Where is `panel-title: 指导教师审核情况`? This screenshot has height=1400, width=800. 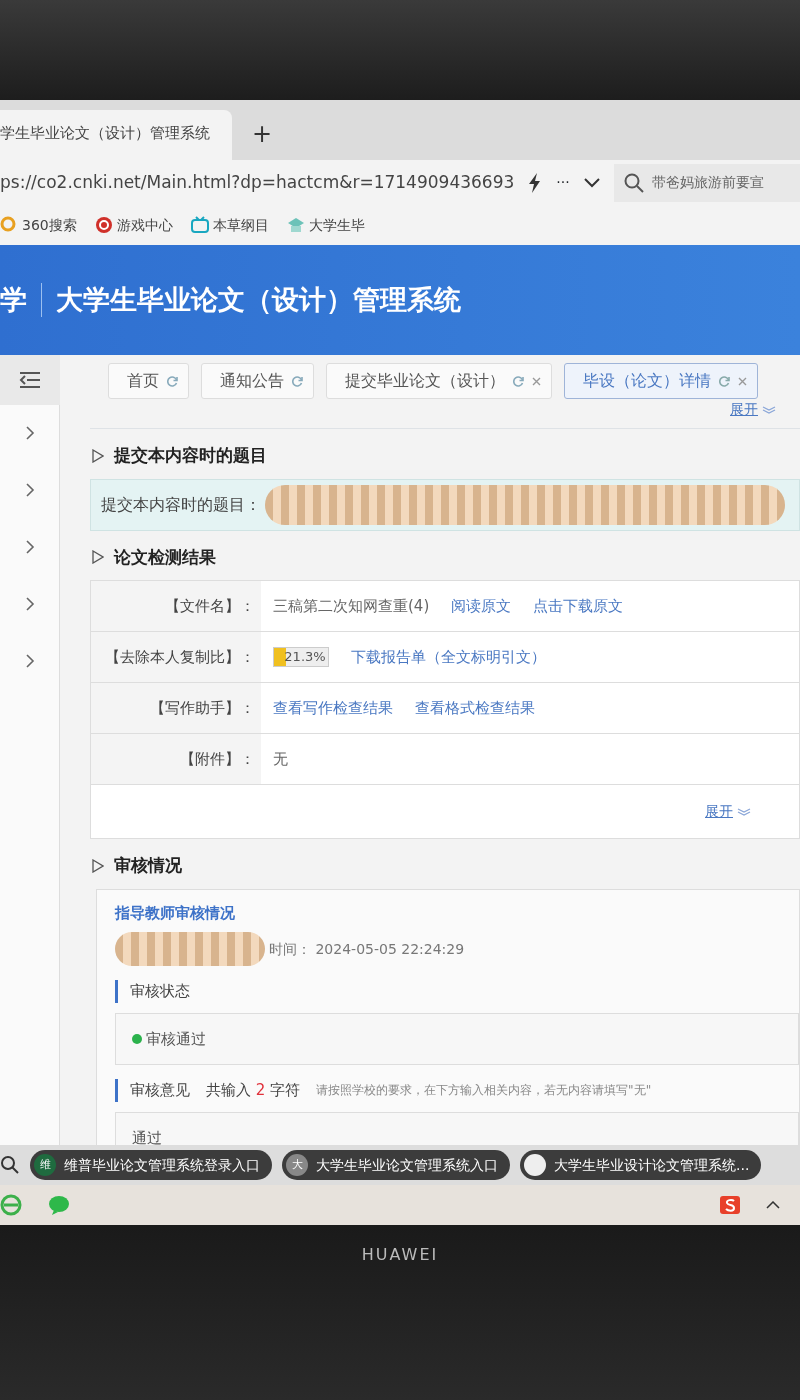 panel-title: 指导教师审核情况 is located at coordinates (175, 913).